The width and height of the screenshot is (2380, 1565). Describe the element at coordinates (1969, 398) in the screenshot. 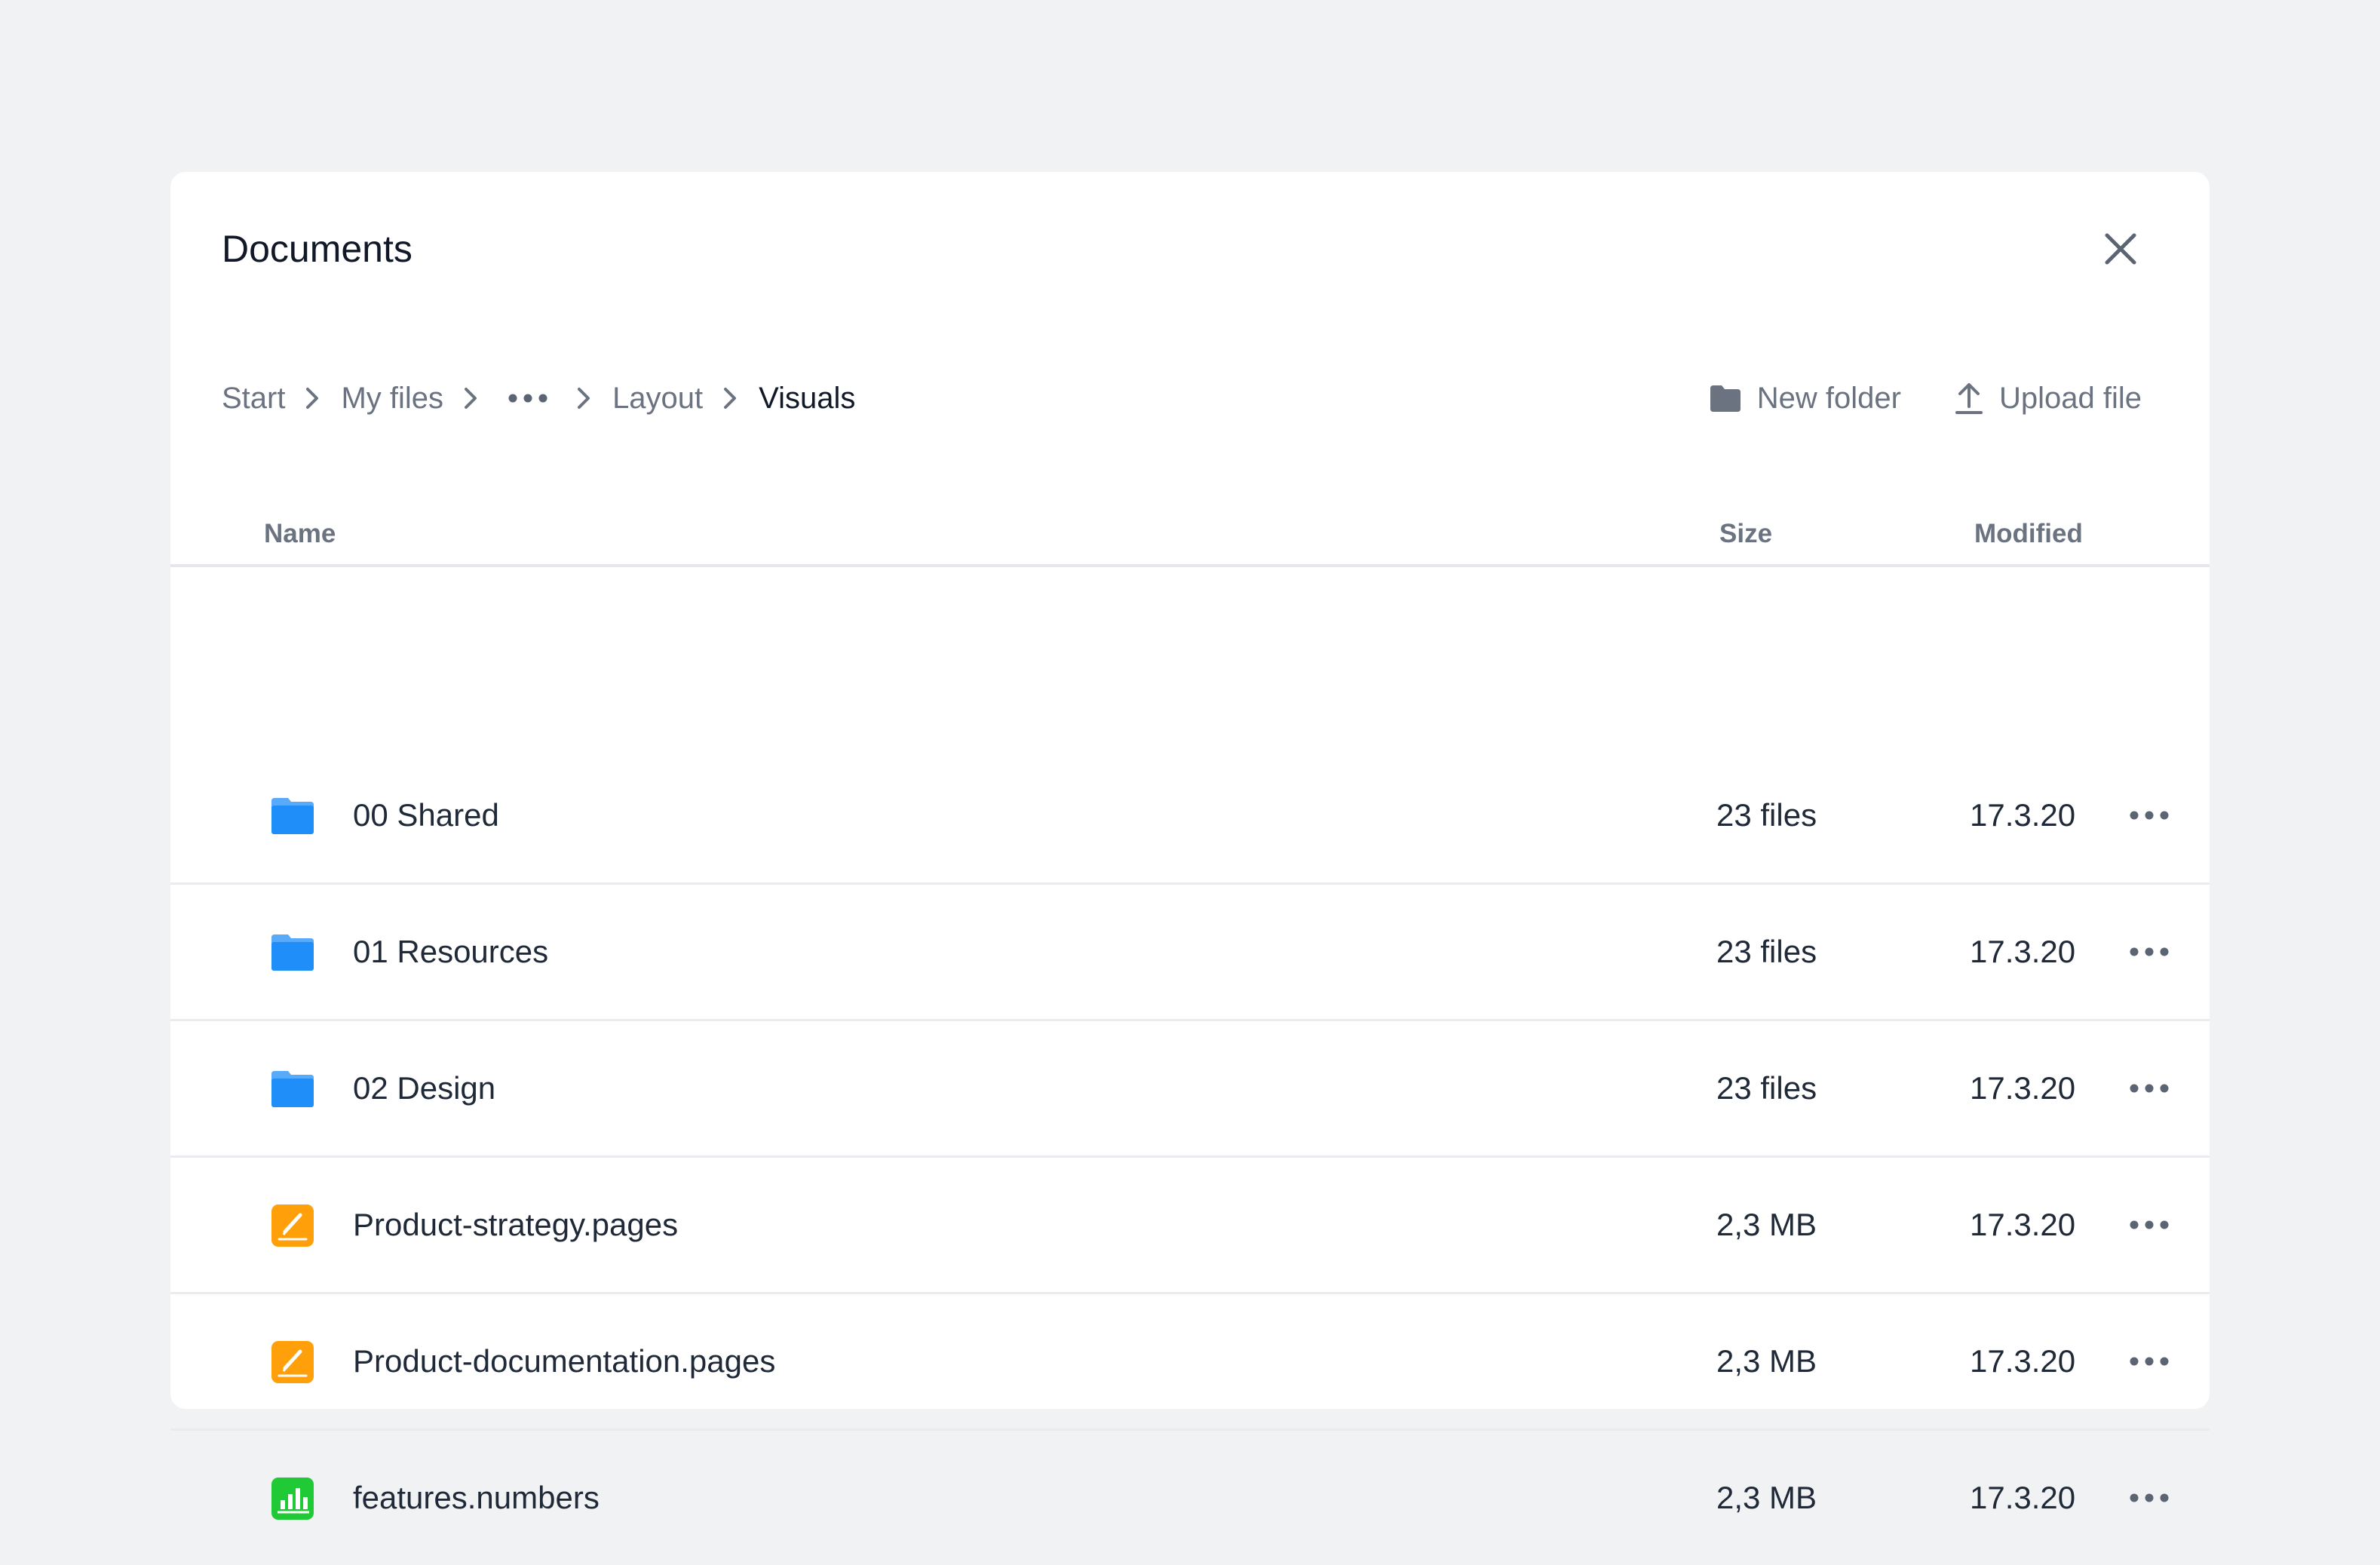

I see `upload-icon` at that location.